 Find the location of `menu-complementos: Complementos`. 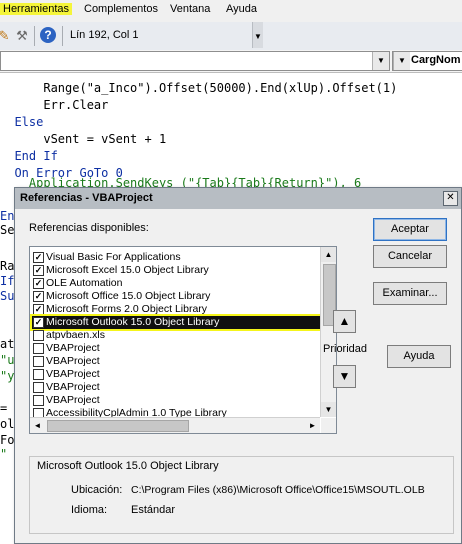

menu-complementos: Complementos is located at coordinates (121, 9).